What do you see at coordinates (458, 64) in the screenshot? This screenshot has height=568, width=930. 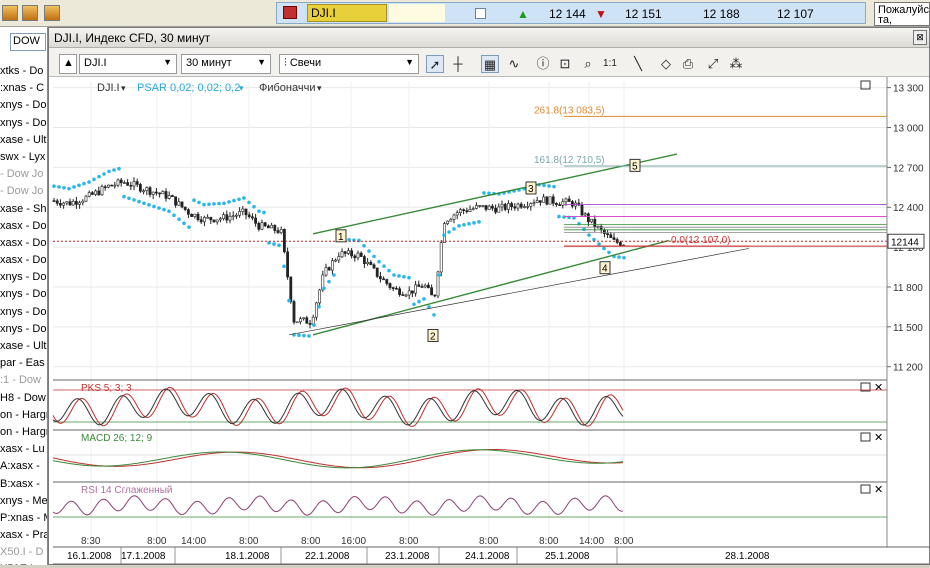 I see `crosshair-icon: ┼` at bounding box center [458, 64].